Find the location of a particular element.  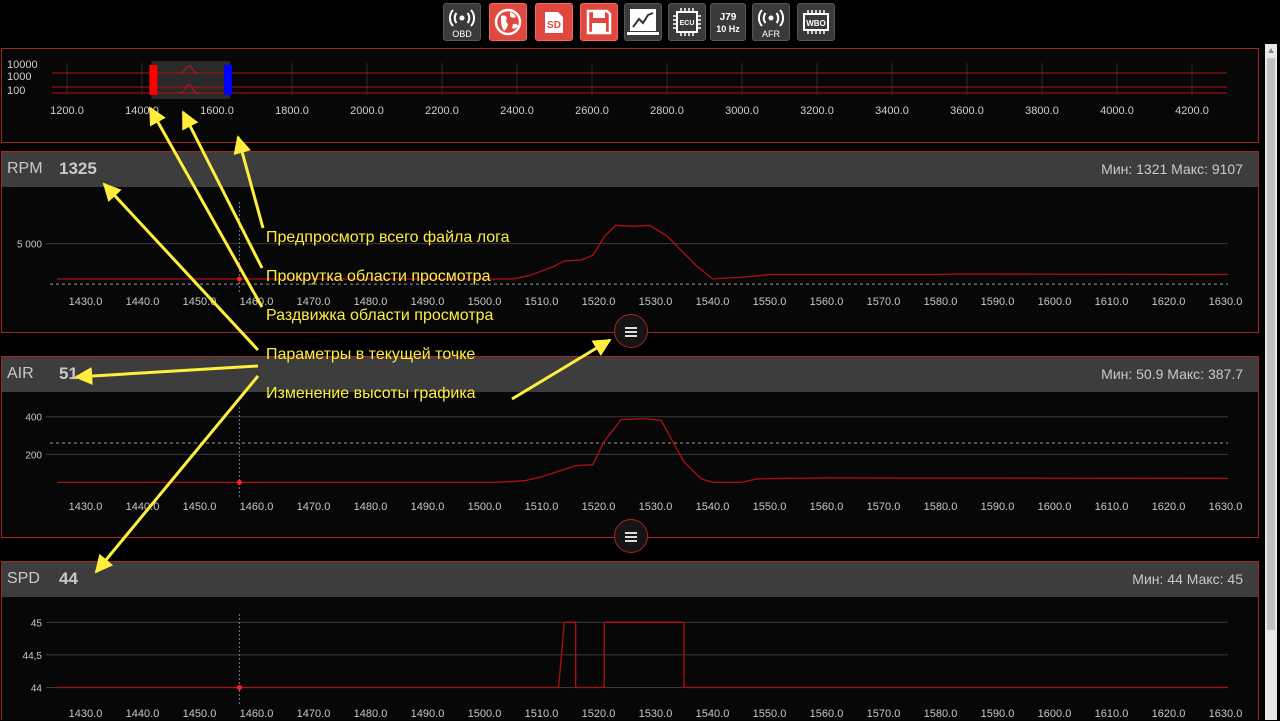

wbo-icon: WBO is located at coordinates (816, 22).